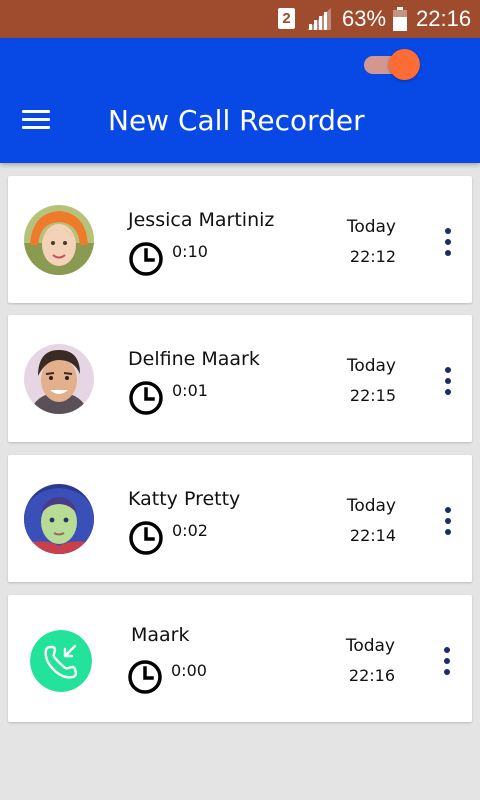  I want to click on call-duration: 0:01, so click(190, 390).